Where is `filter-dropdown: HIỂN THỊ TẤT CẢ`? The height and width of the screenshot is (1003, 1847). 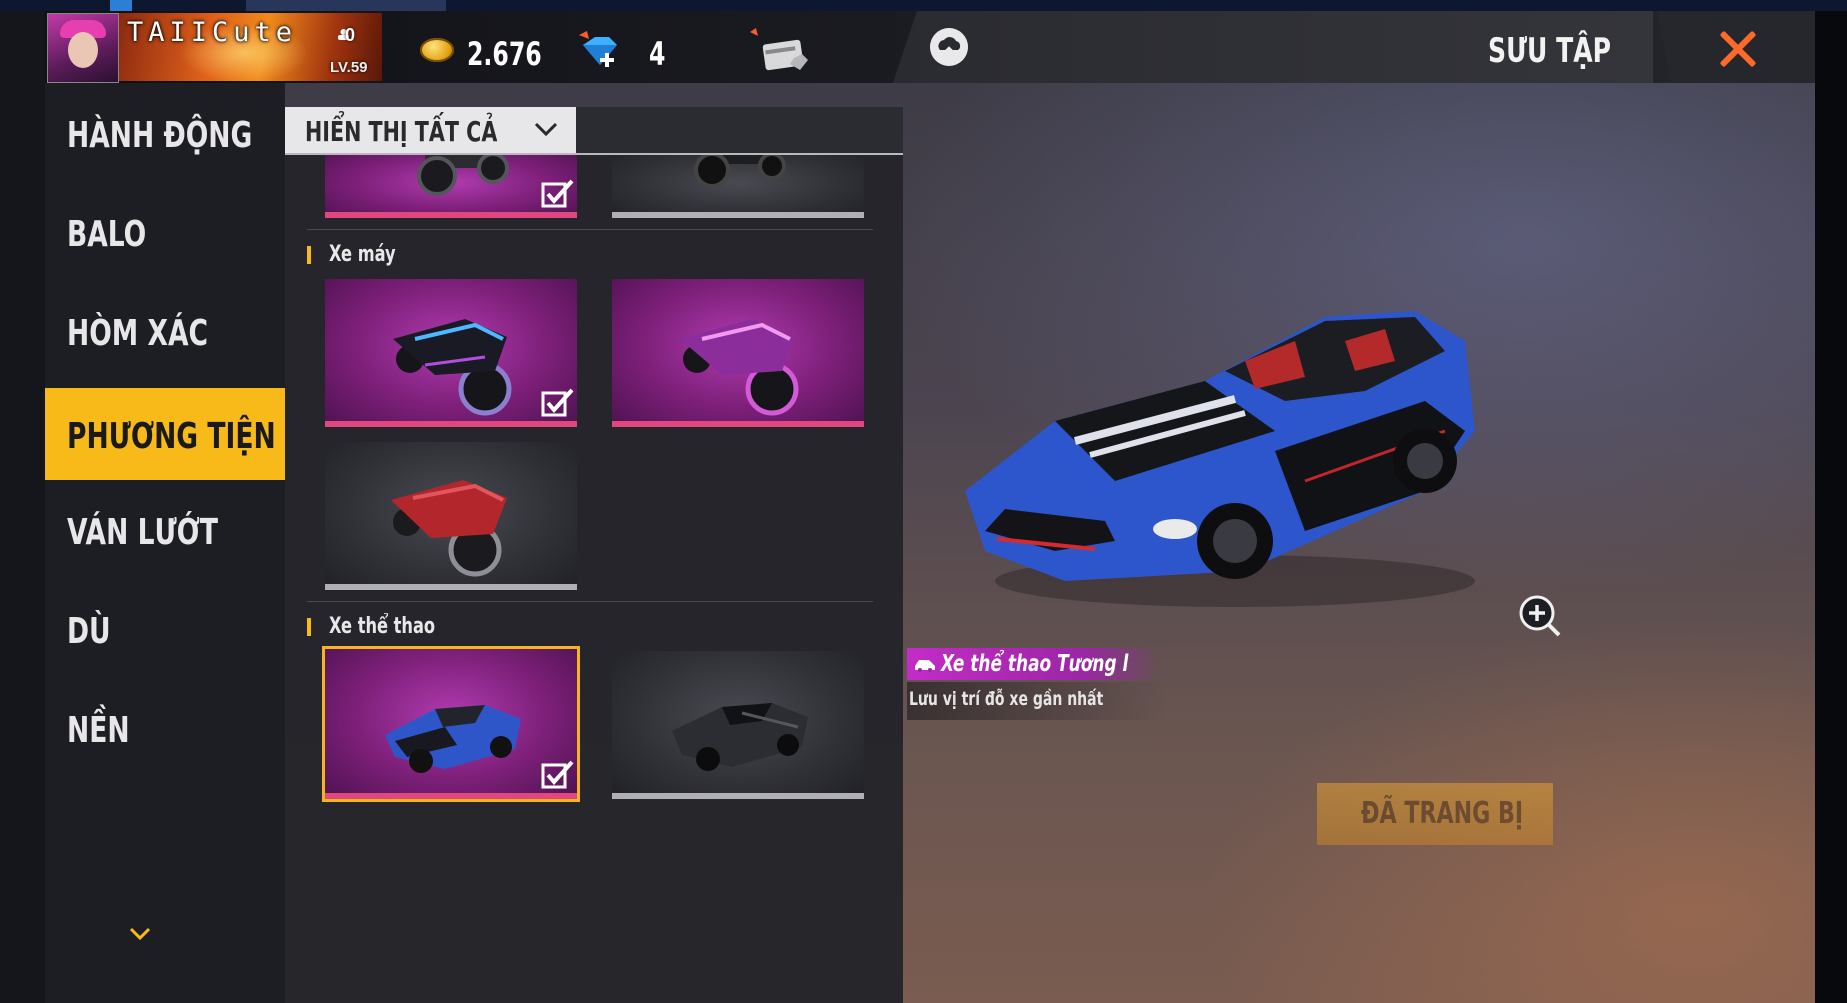
filter-dropdown: HIỂN THỊ TẤT CẢ is located at coordinates (430, 130).